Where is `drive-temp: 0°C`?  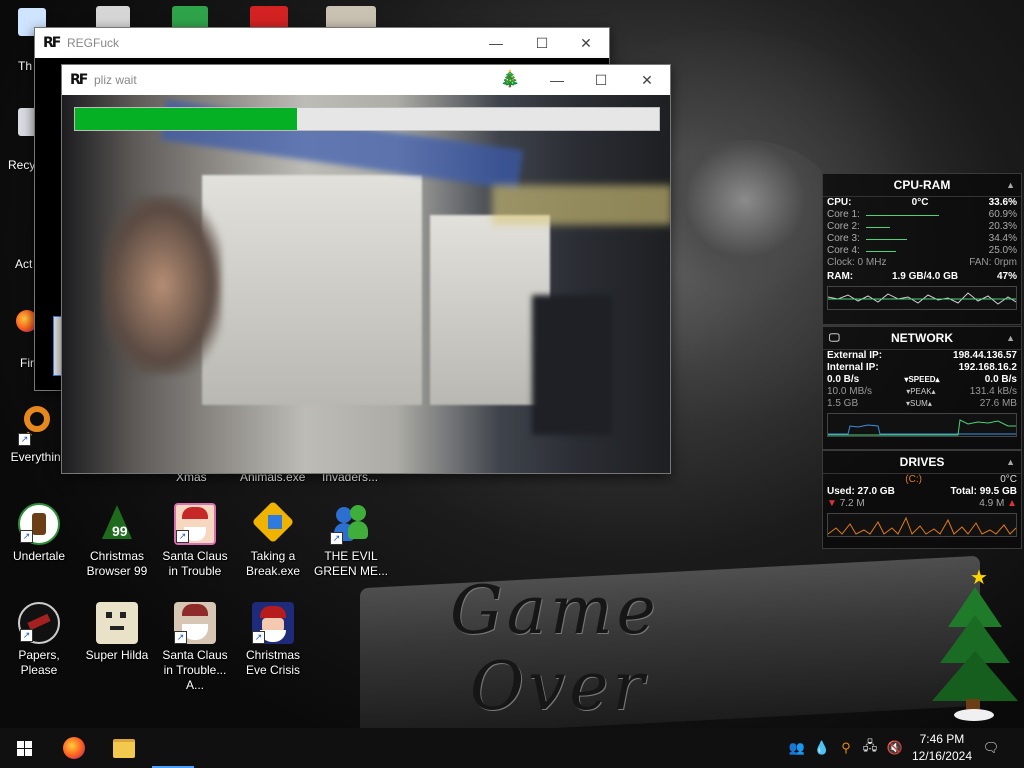 drive-temp: 0°C is located at coordinates (1008, 479).